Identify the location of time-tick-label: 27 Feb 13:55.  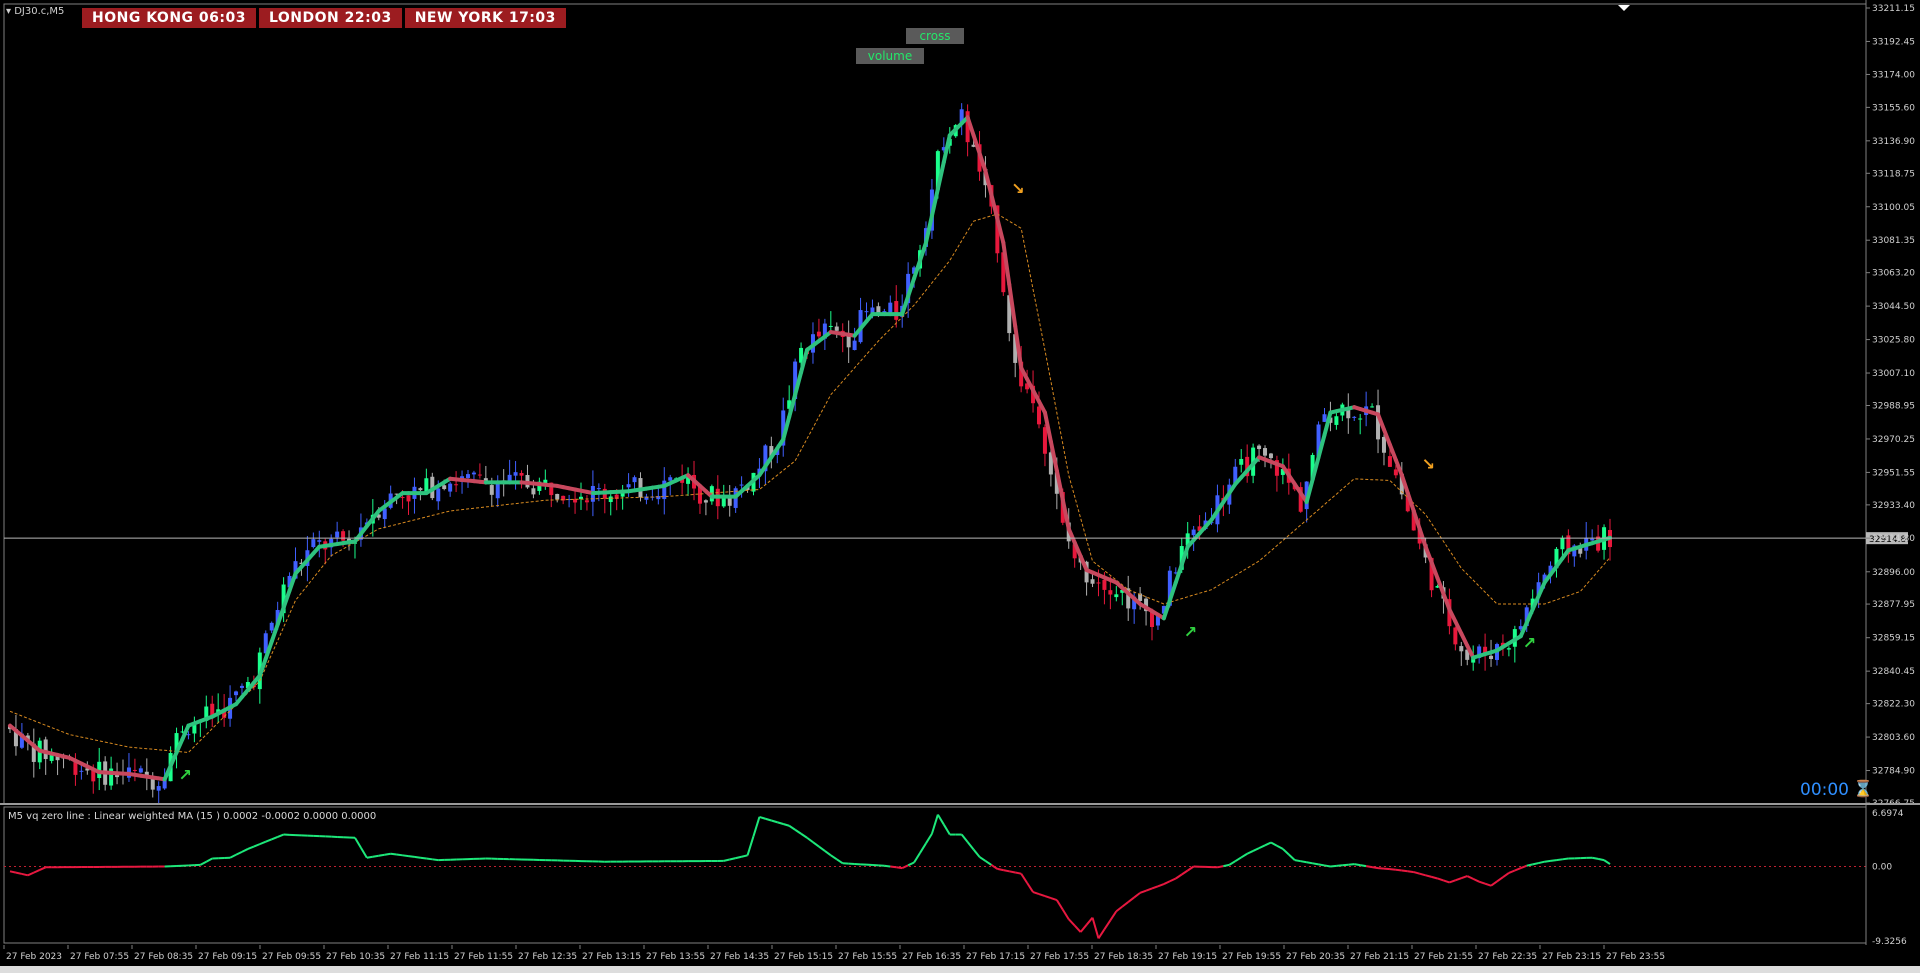
(675, 957).